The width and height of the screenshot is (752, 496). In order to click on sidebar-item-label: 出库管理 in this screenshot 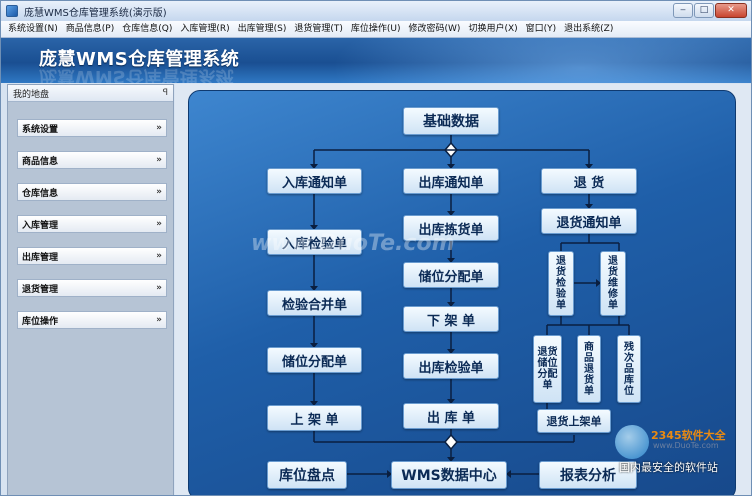, I will do `click(40, 257)`.